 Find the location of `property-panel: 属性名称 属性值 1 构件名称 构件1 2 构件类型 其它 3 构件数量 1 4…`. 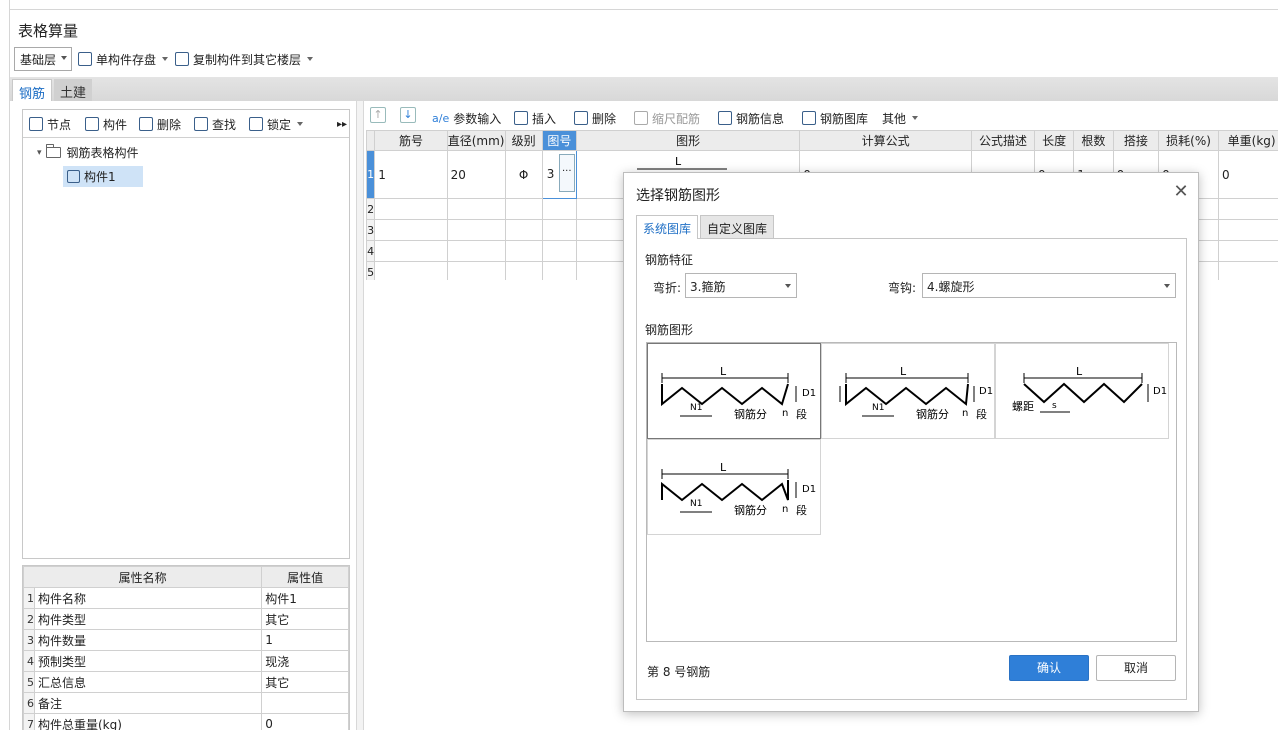

property-panel: 属性名称 属性值 1 构件名称 构件1 2 构件类型 其它 3 构件数量 1 4… is located at coordinates (186, 647).